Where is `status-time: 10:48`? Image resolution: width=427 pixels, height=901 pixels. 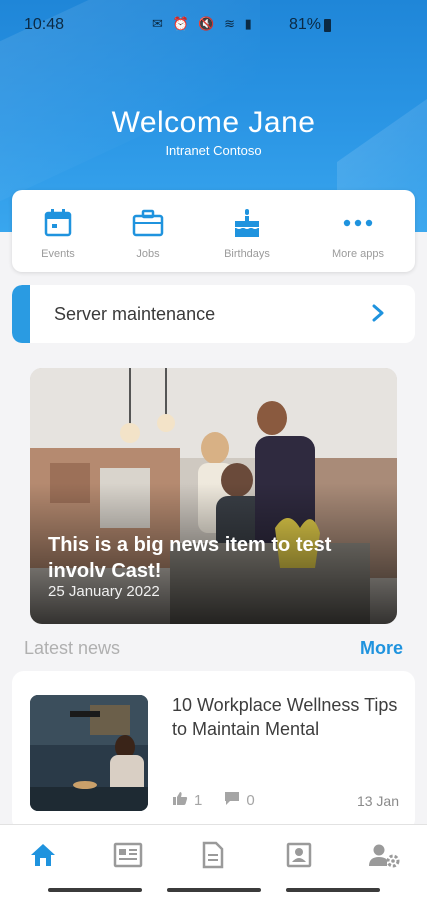 status-time: 10:48 is located at coordinates (44, 24).